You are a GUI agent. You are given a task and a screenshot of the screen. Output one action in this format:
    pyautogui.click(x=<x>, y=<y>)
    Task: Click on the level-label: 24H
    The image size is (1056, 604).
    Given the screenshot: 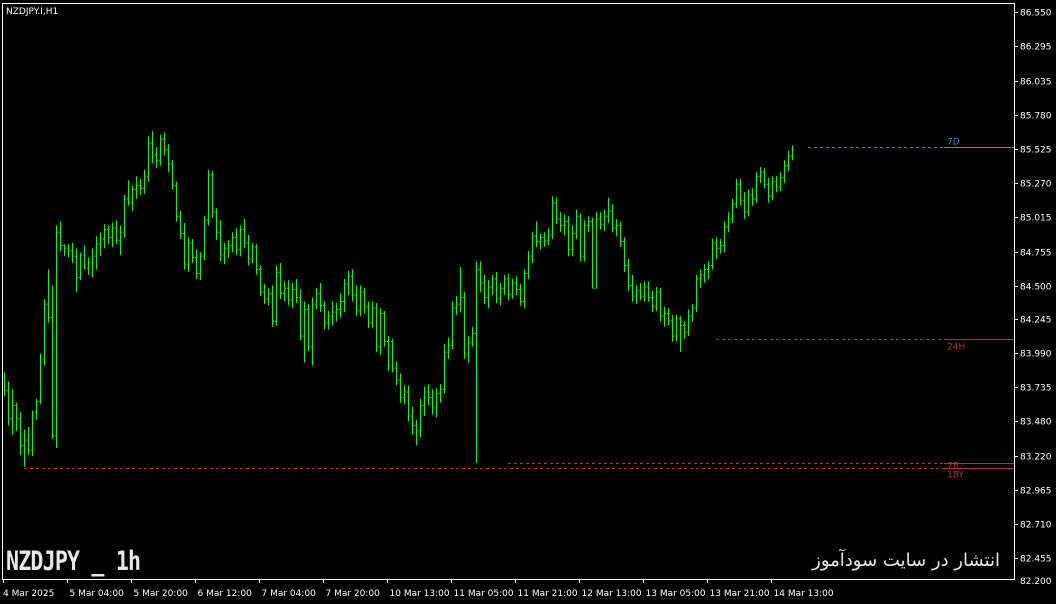 What is the action you would take?
    pyautogui.click(x=956, y=348)
    